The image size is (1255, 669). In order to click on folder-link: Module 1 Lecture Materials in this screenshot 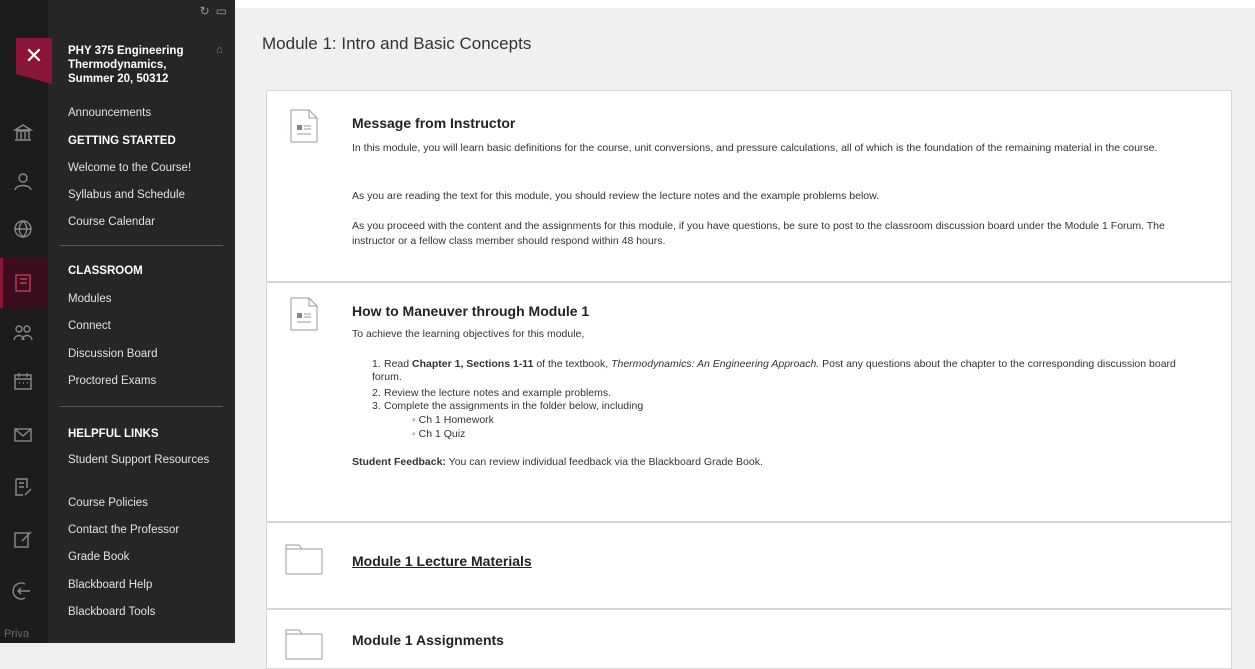, I will do `click(442, 561)`.